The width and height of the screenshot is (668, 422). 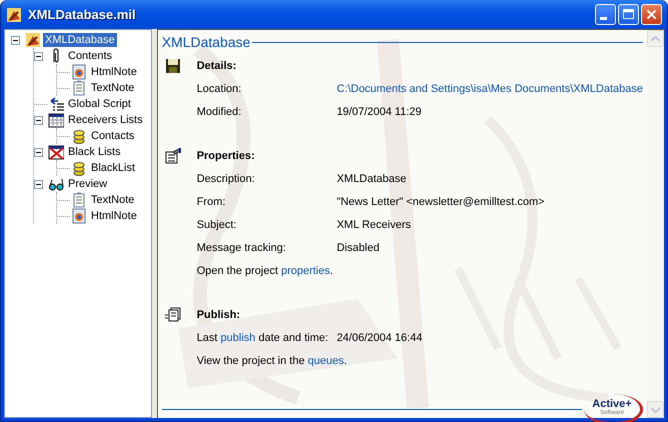 What do you see at coordinates (56, 152) in the screenshot?
I see `crossed-table-icon` at bounding box center [56, 152].